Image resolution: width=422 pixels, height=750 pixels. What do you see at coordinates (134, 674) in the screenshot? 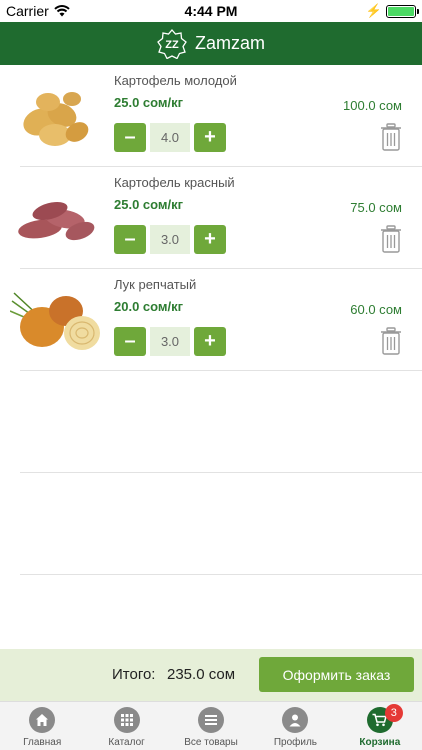
I see `total-label: Итого:` at bounding box center [134, 674].